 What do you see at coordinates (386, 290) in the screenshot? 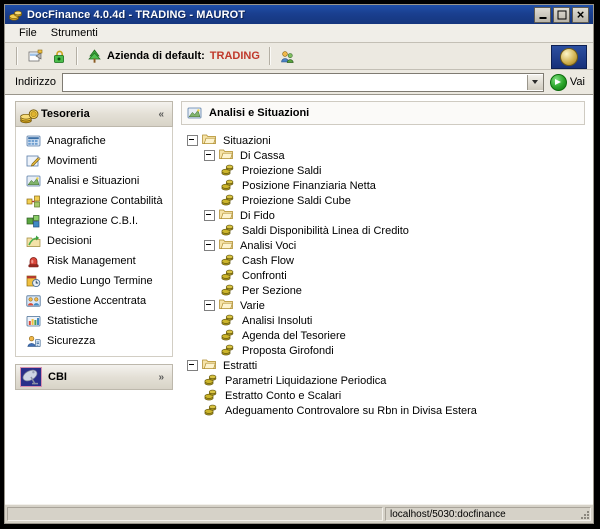
I see `tree-node-leaf: Per Sezione` at bounding box center [386, 290].